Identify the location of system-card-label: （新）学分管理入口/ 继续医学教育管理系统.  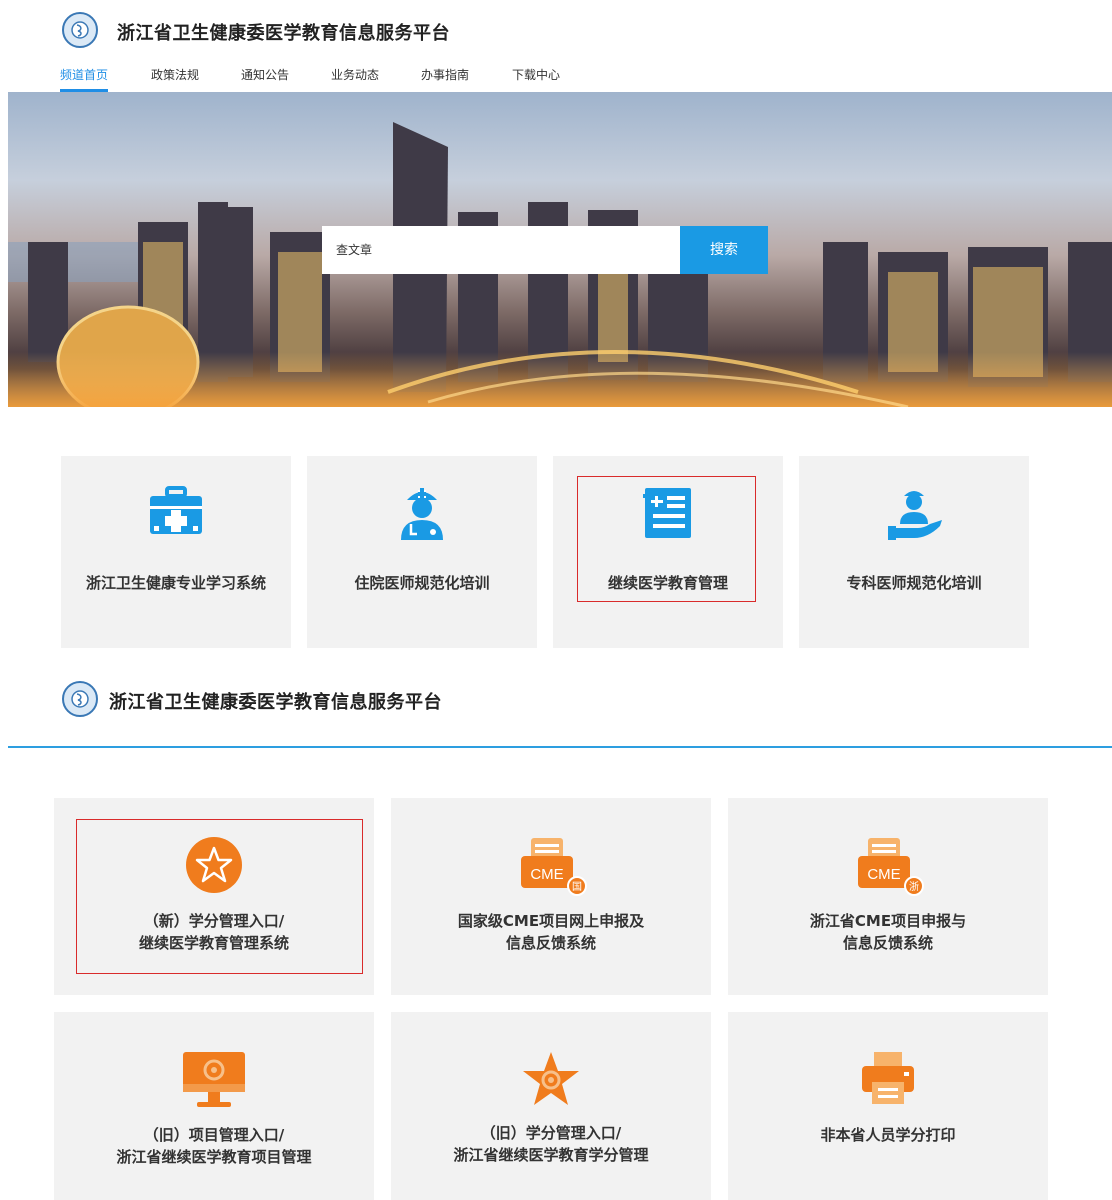
(213, 932).